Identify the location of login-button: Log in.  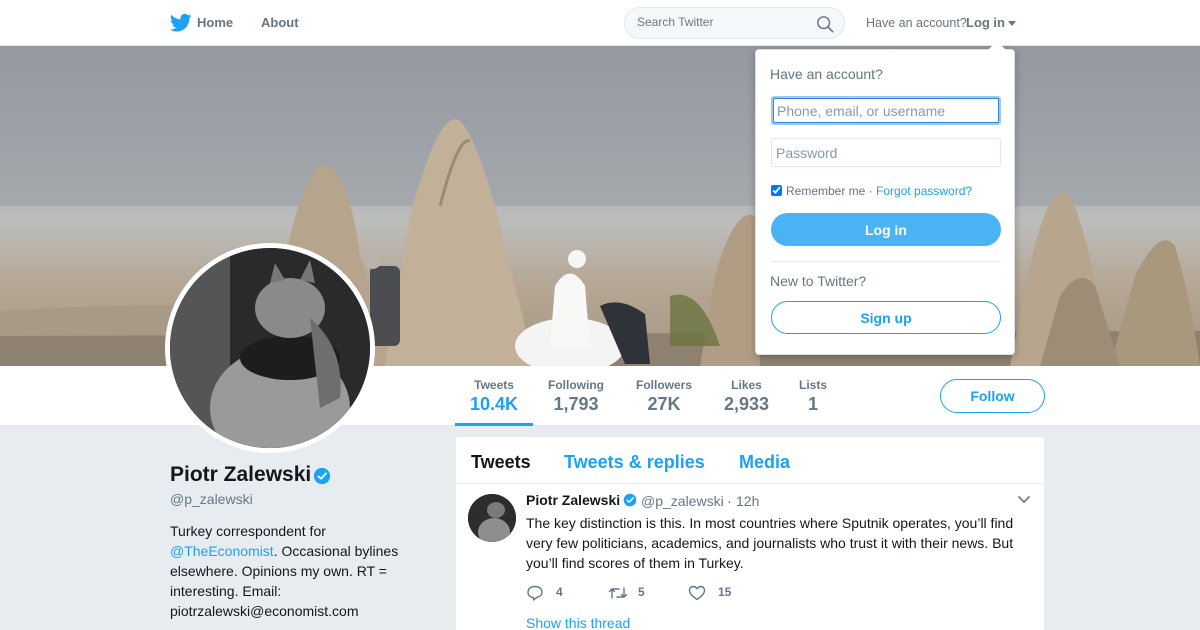
(886, 229).